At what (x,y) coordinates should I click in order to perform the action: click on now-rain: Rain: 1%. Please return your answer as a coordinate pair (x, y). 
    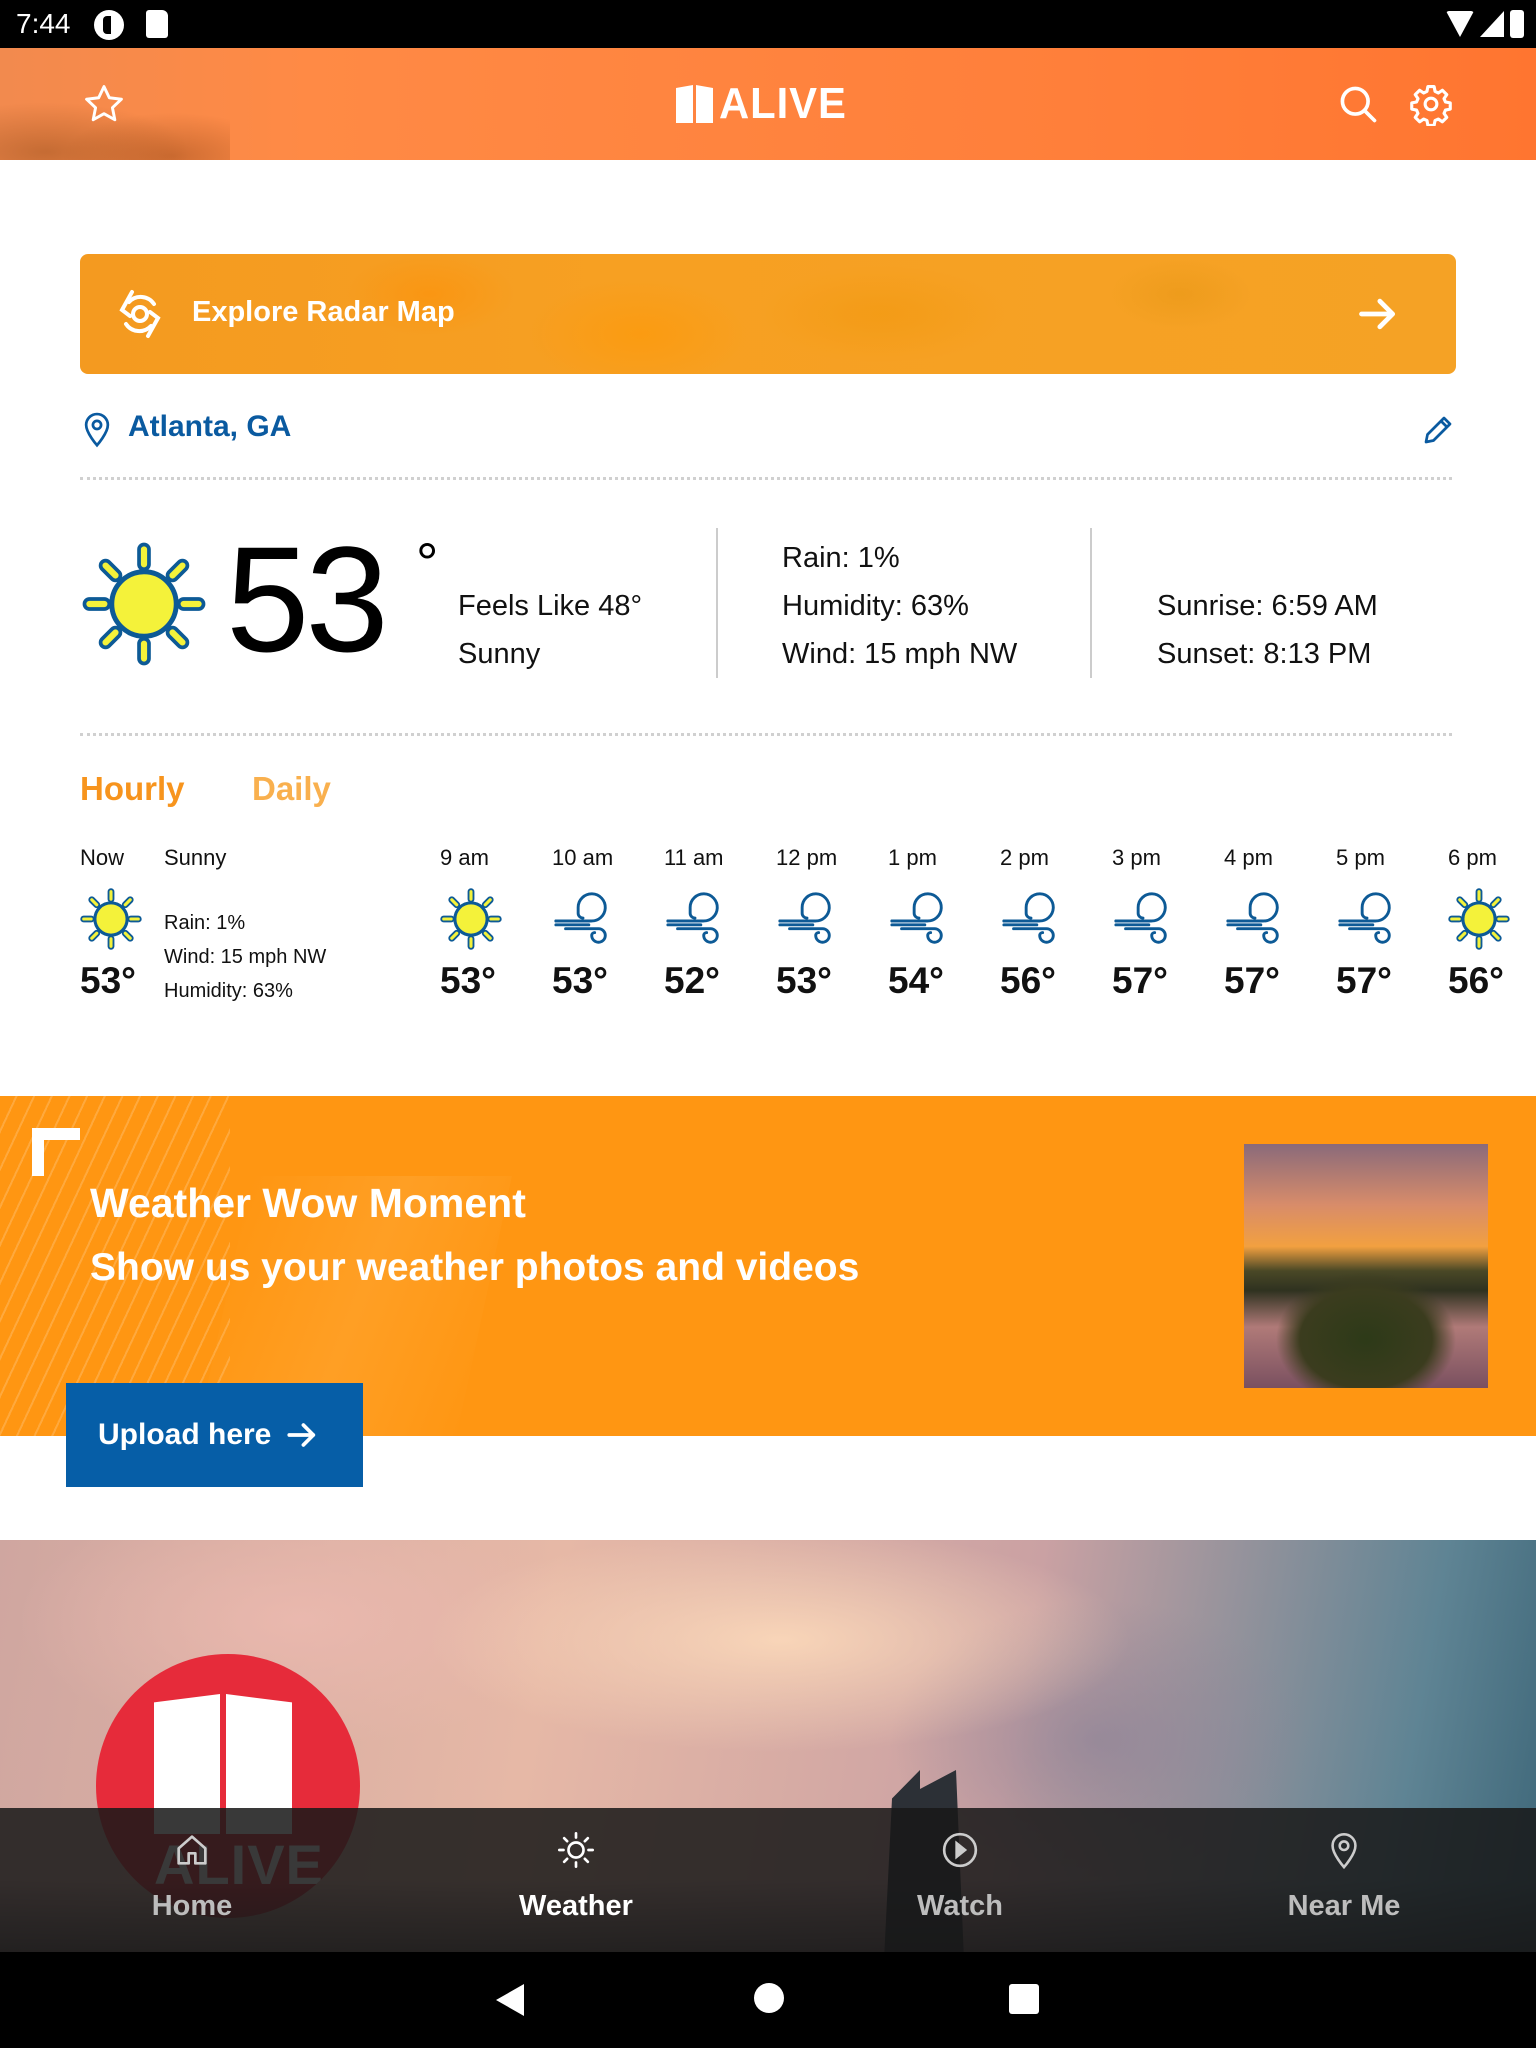
    Looking at the image, I should click on (205, 923).